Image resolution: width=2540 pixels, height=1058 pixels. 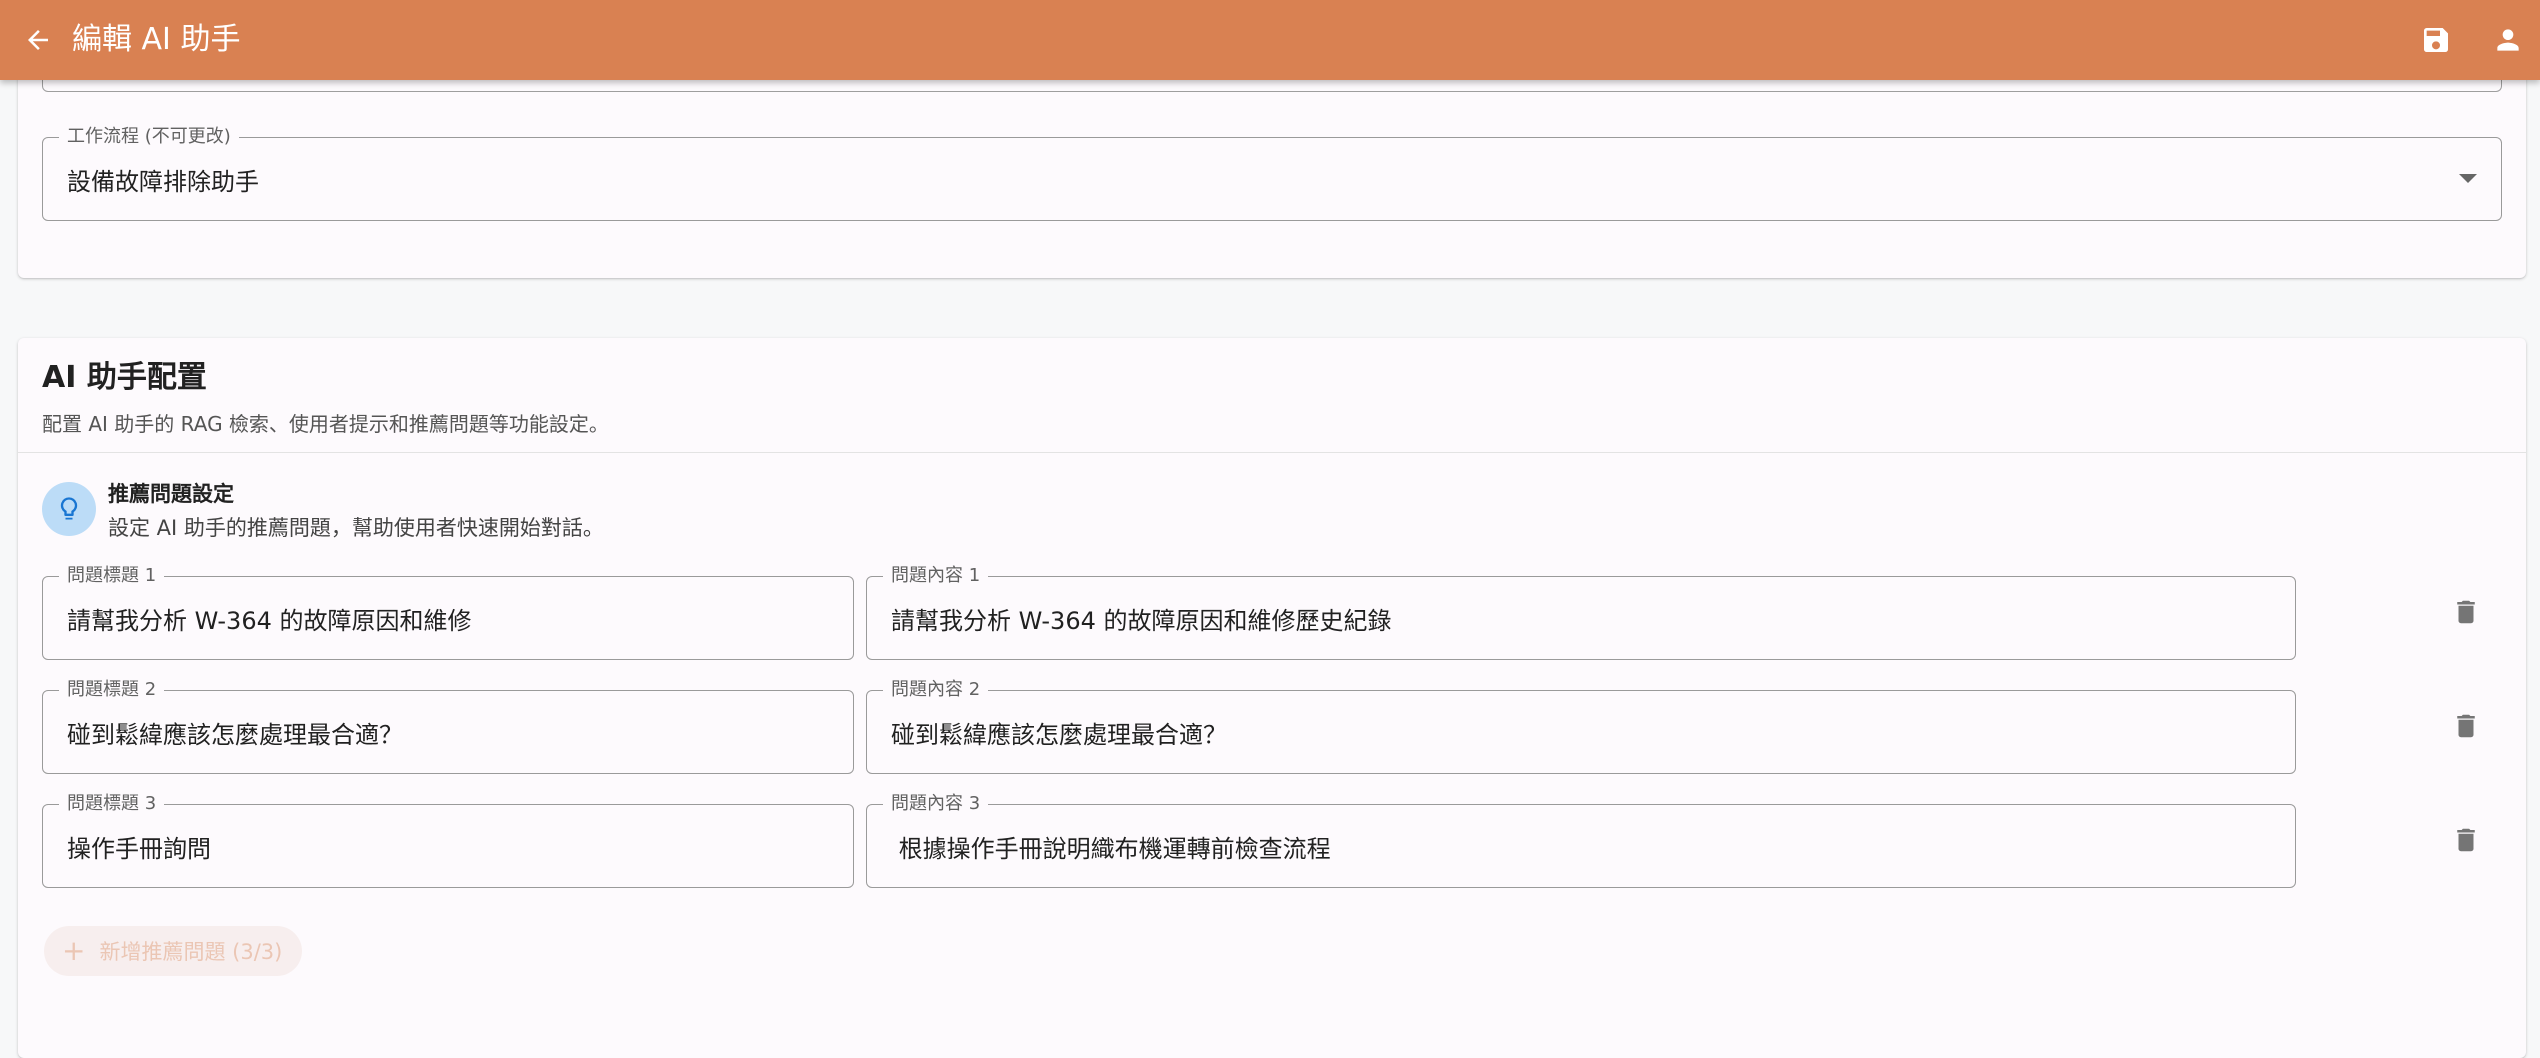 I want to click on plus-icon: +, so click(x=74, y=950).